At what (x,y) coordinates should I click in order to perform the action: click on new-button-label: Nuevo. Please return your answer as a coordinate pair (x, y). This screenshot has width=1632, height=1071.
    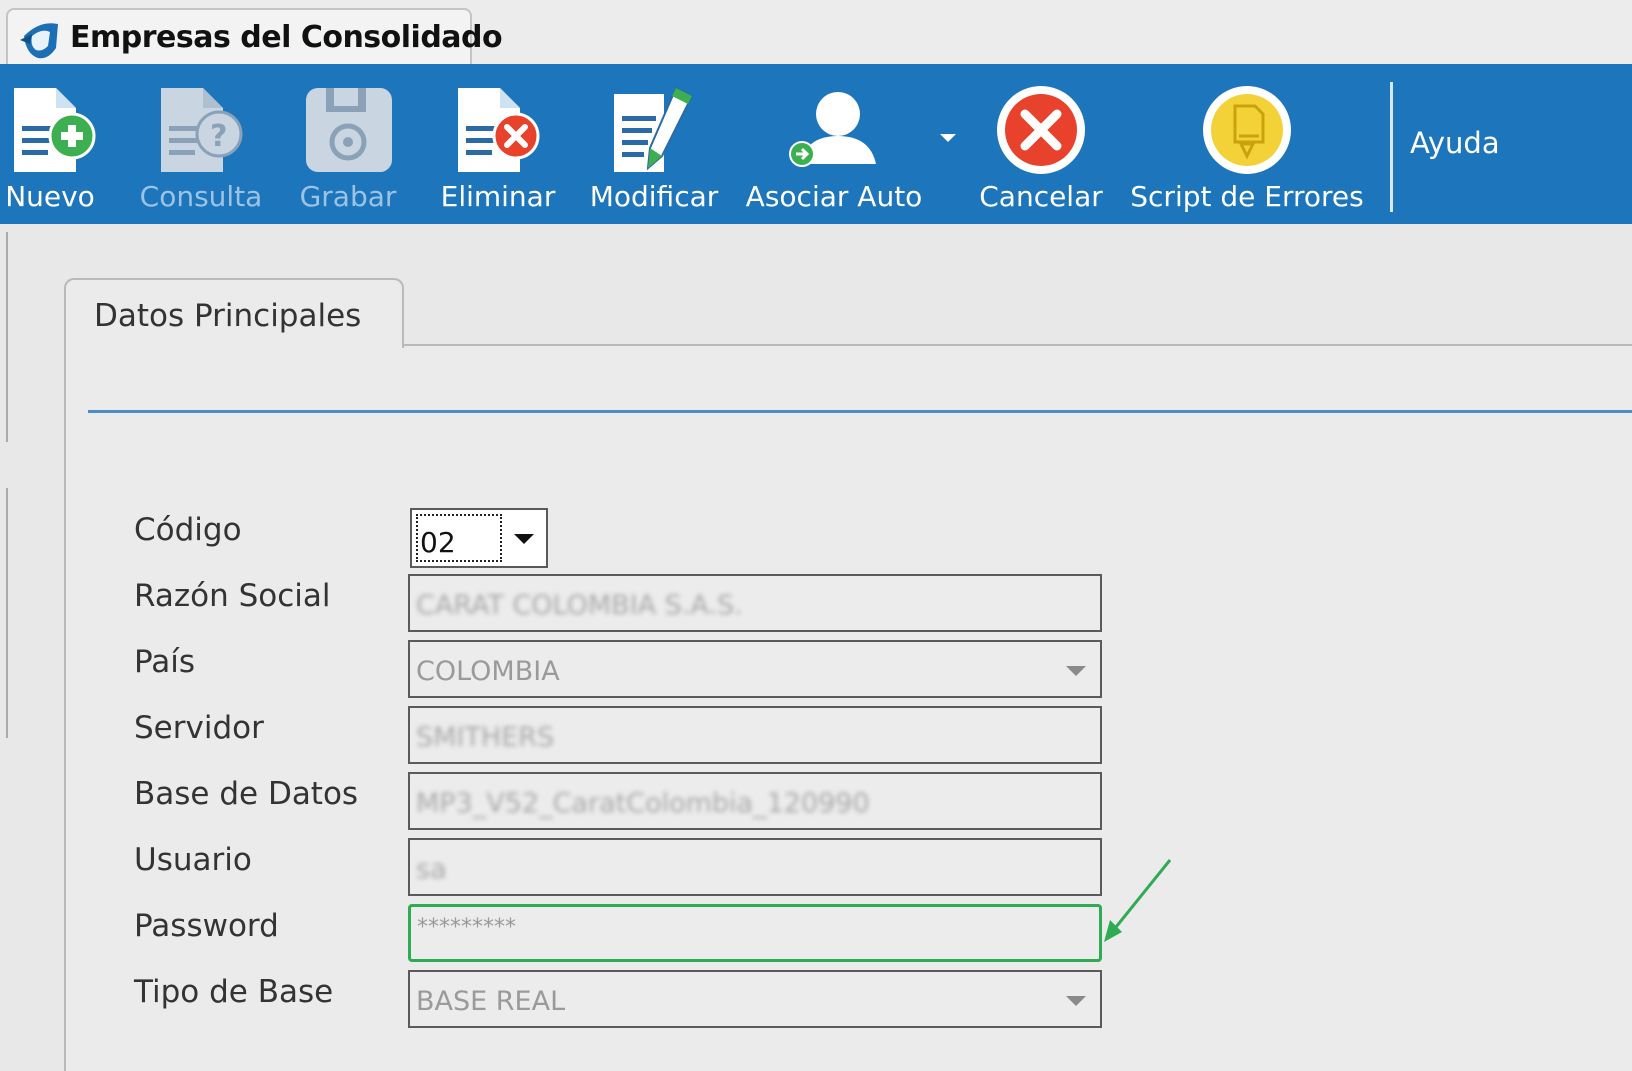
    Looking at the image, I should click on (50, 196).